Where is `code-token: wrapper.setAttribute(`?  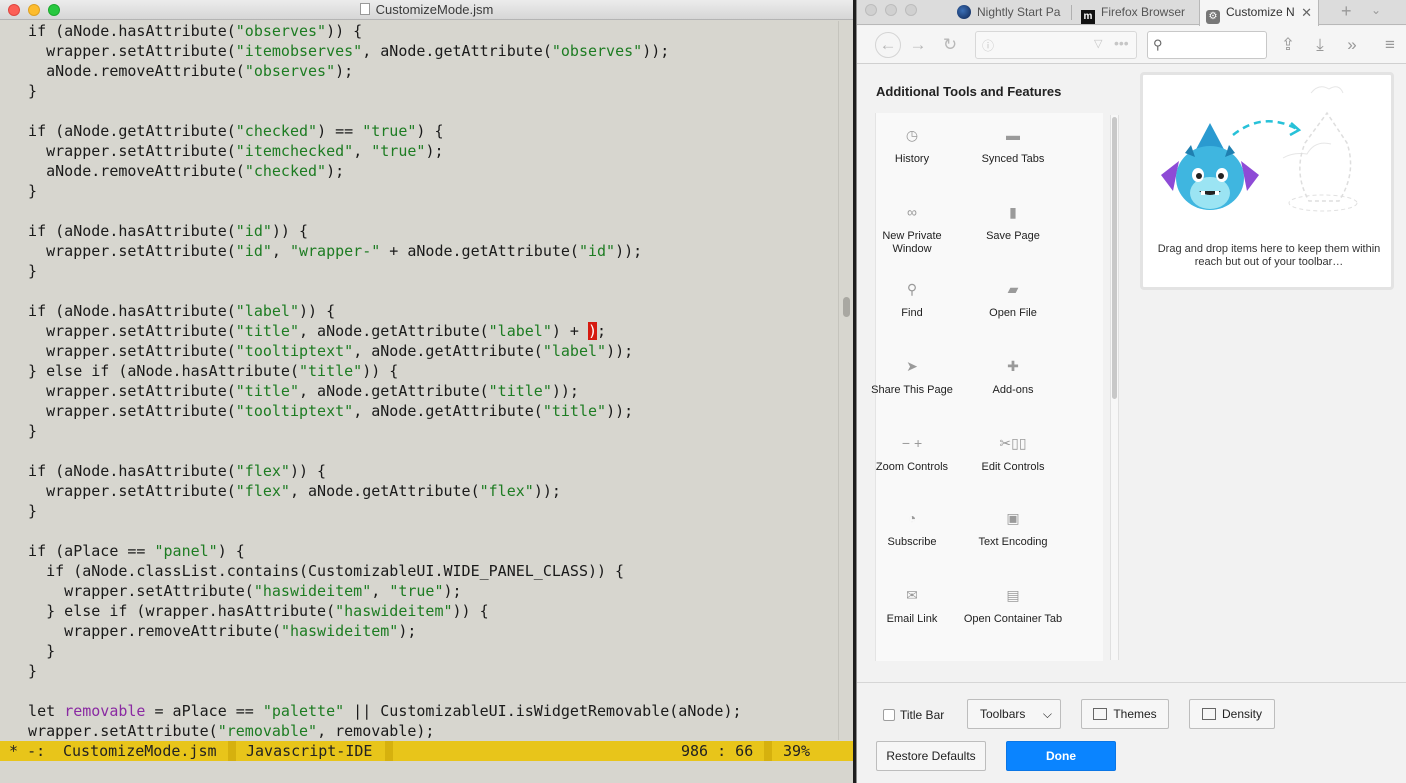 code-token: wrapper.setAttribute( is located at coordinates (114, 731).